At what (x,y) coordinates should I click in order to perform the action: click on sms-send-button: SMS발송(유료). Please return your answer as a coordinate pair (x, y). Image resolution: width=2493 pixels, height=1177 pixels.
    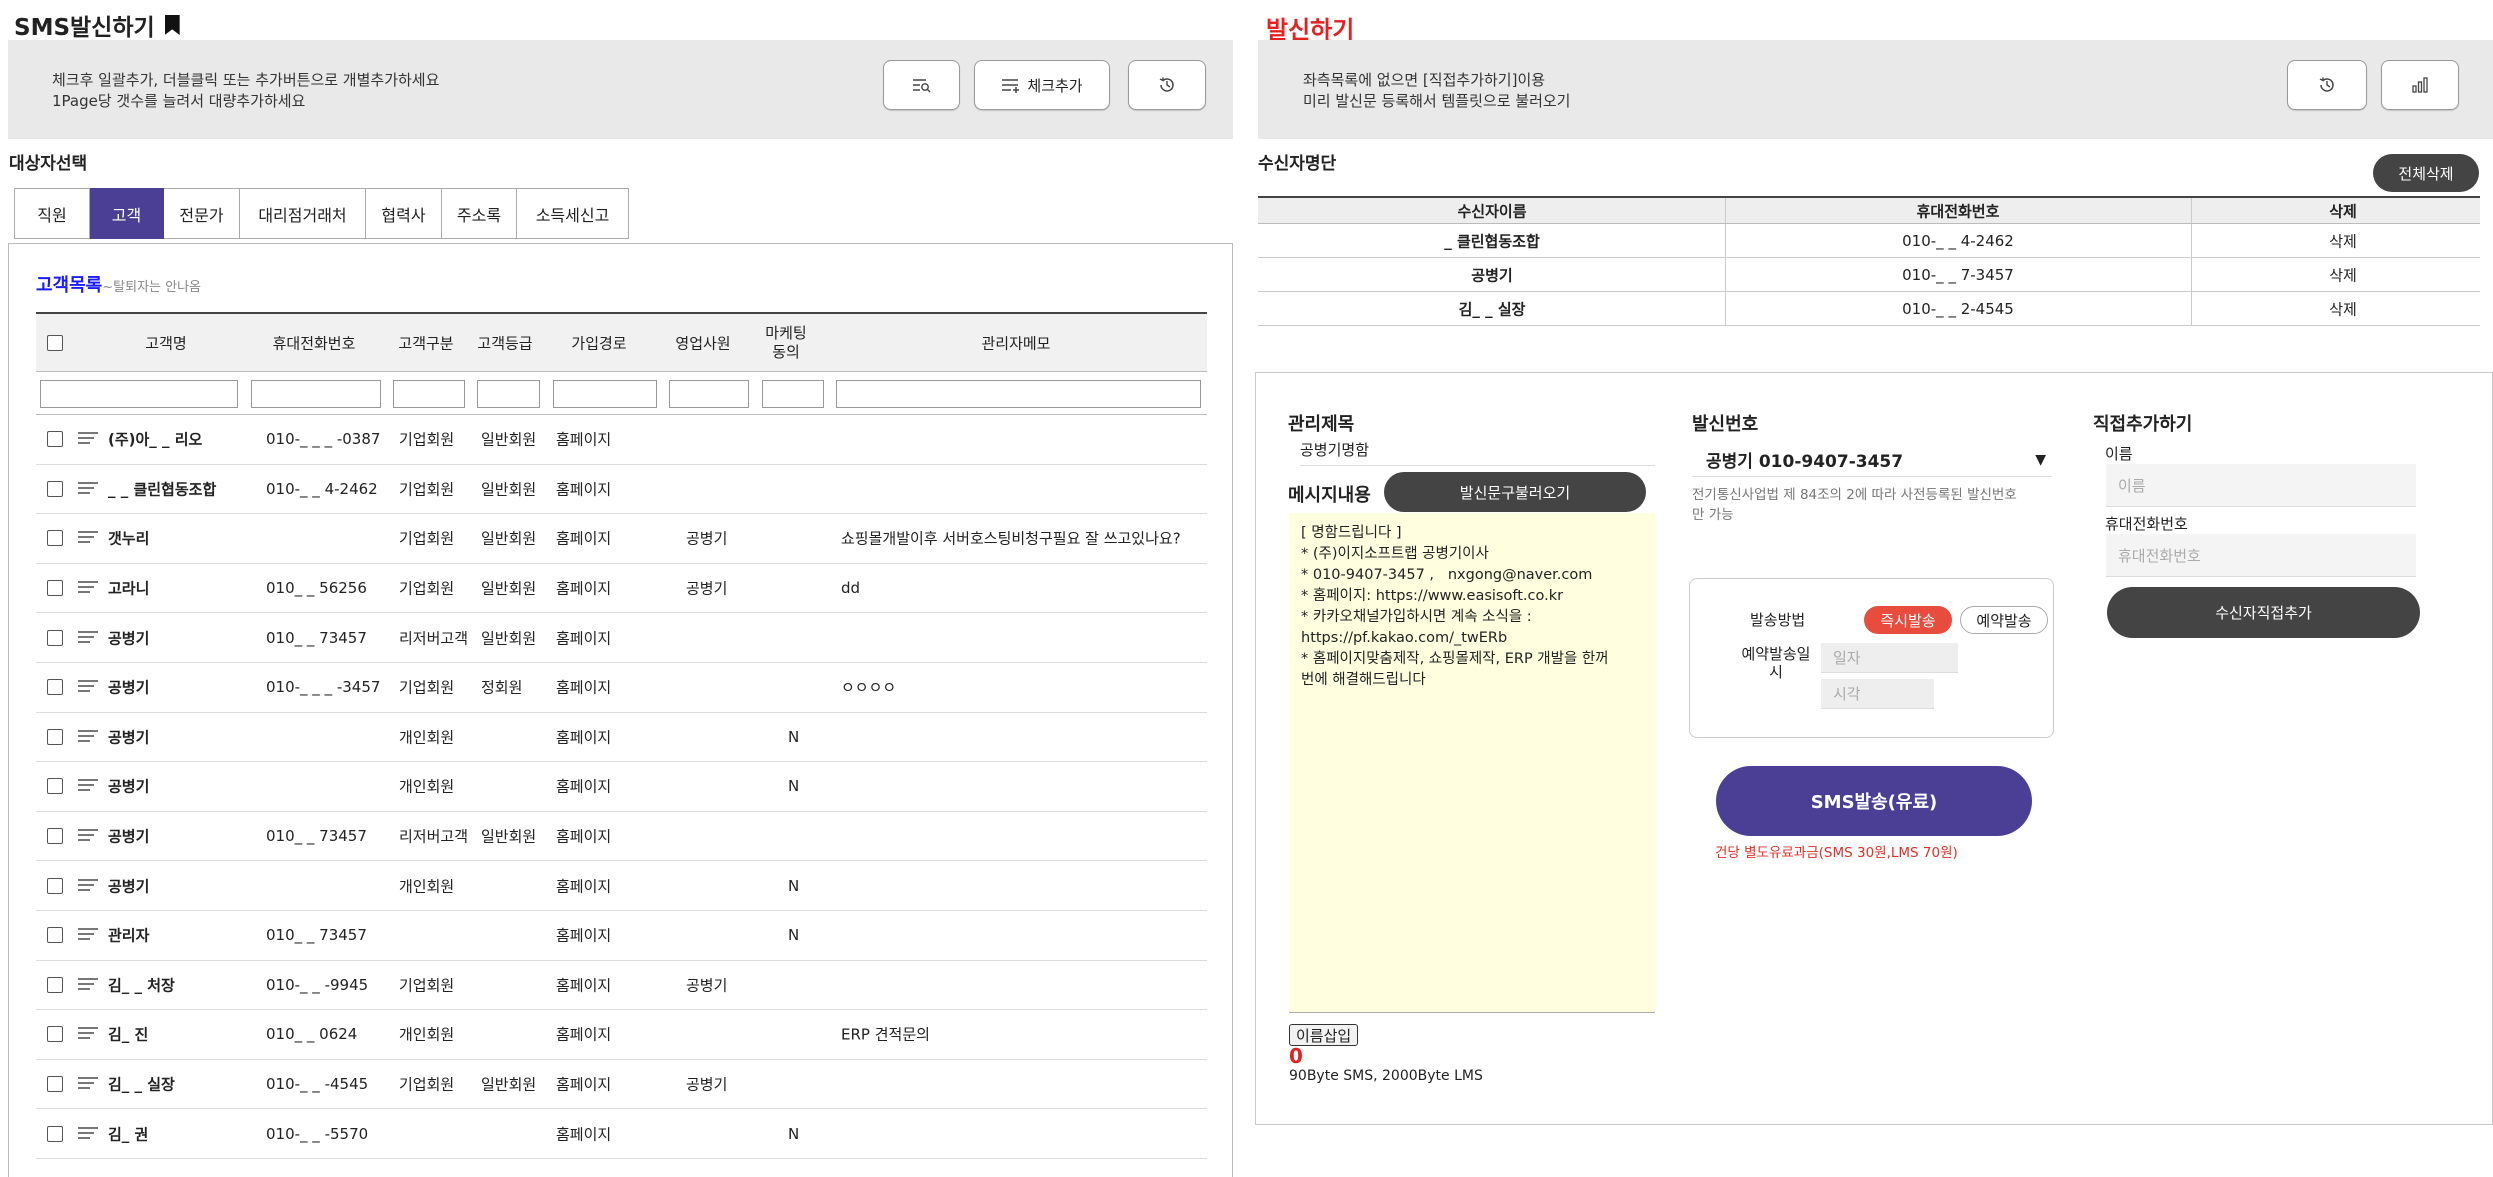
    Looking at the image, I should click on (1874, 801).